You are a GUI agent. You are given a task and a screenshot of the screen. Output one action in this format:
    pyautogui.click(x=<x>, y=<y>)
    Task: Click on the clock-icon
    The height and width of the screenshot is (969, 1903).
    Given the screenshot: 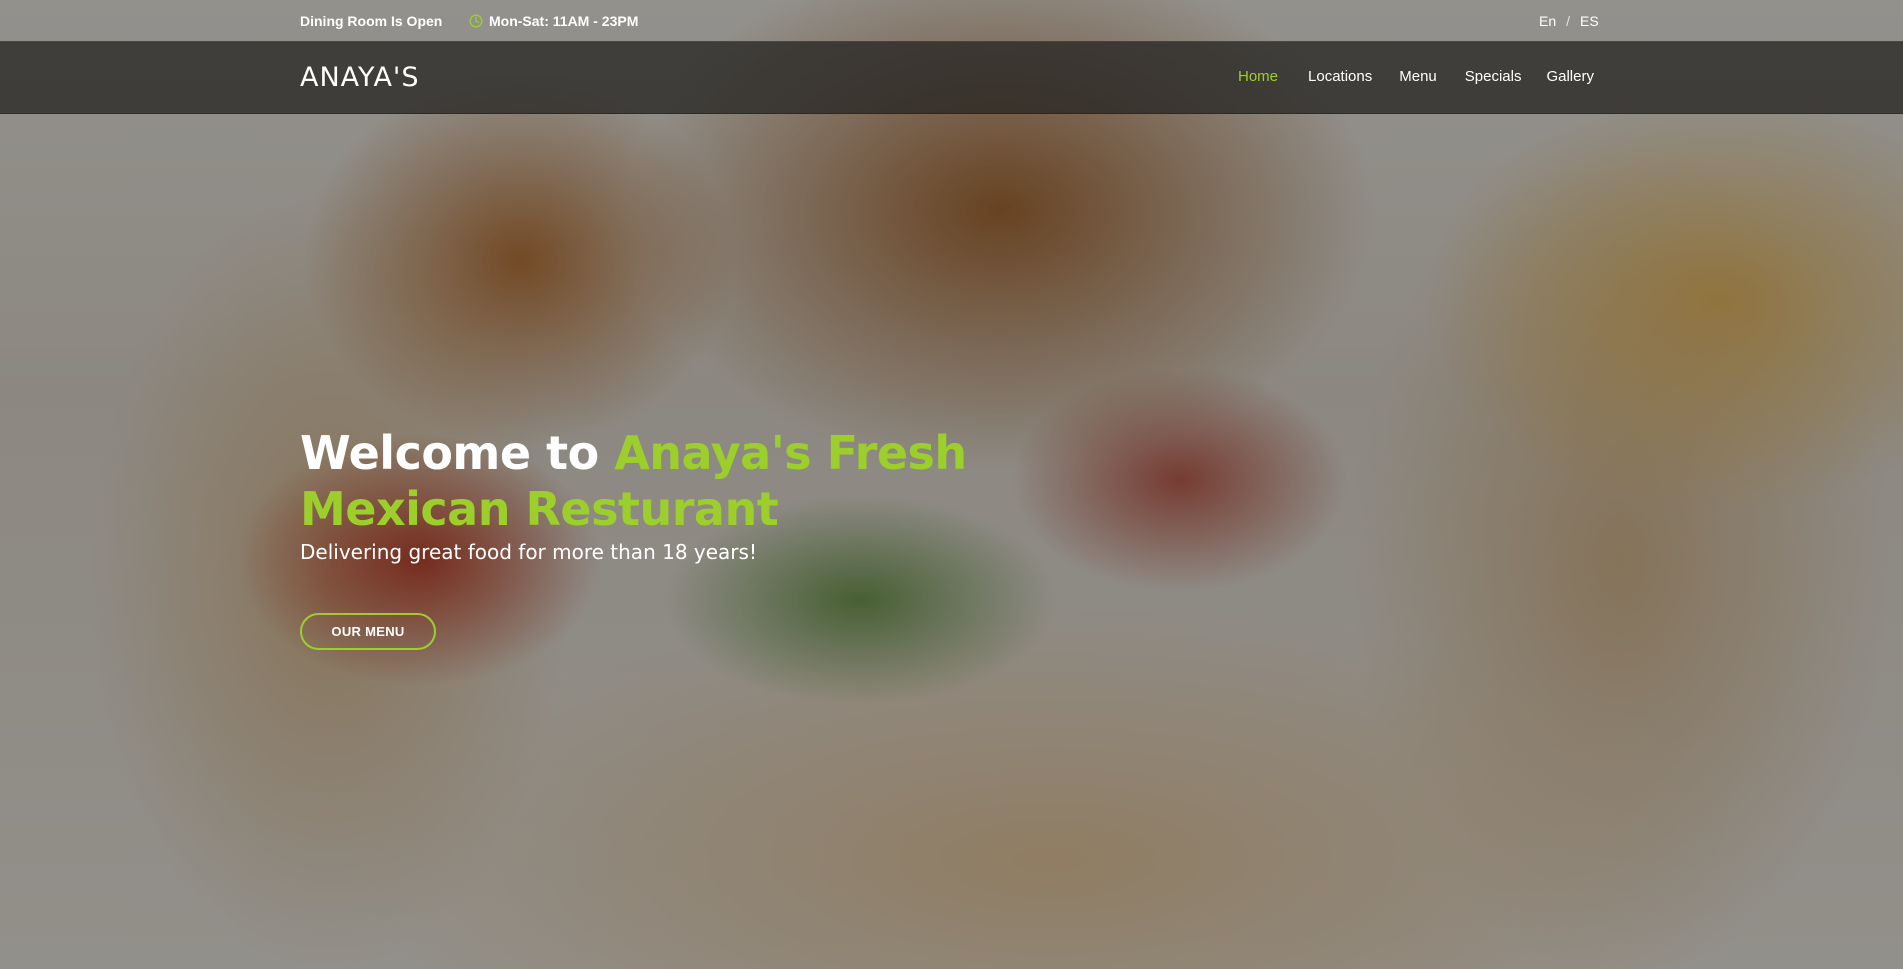 What is the action you would take?
    pyautogui.click(x=476, y=21)
    